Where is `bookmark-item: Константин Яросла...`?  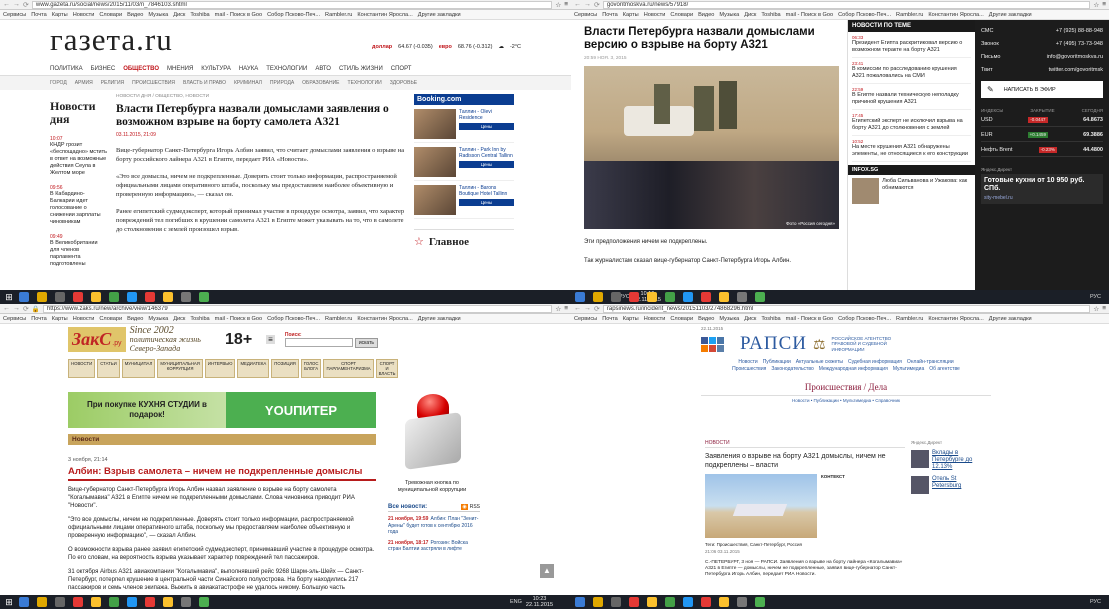 bookmark-item: Константин Яросла... is located at coordinates (384, 319).